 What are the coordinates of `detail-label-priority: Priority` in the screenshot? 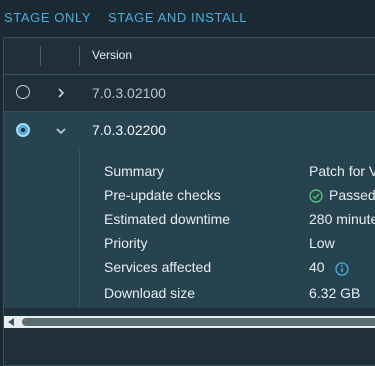 It's located at (126, 243).